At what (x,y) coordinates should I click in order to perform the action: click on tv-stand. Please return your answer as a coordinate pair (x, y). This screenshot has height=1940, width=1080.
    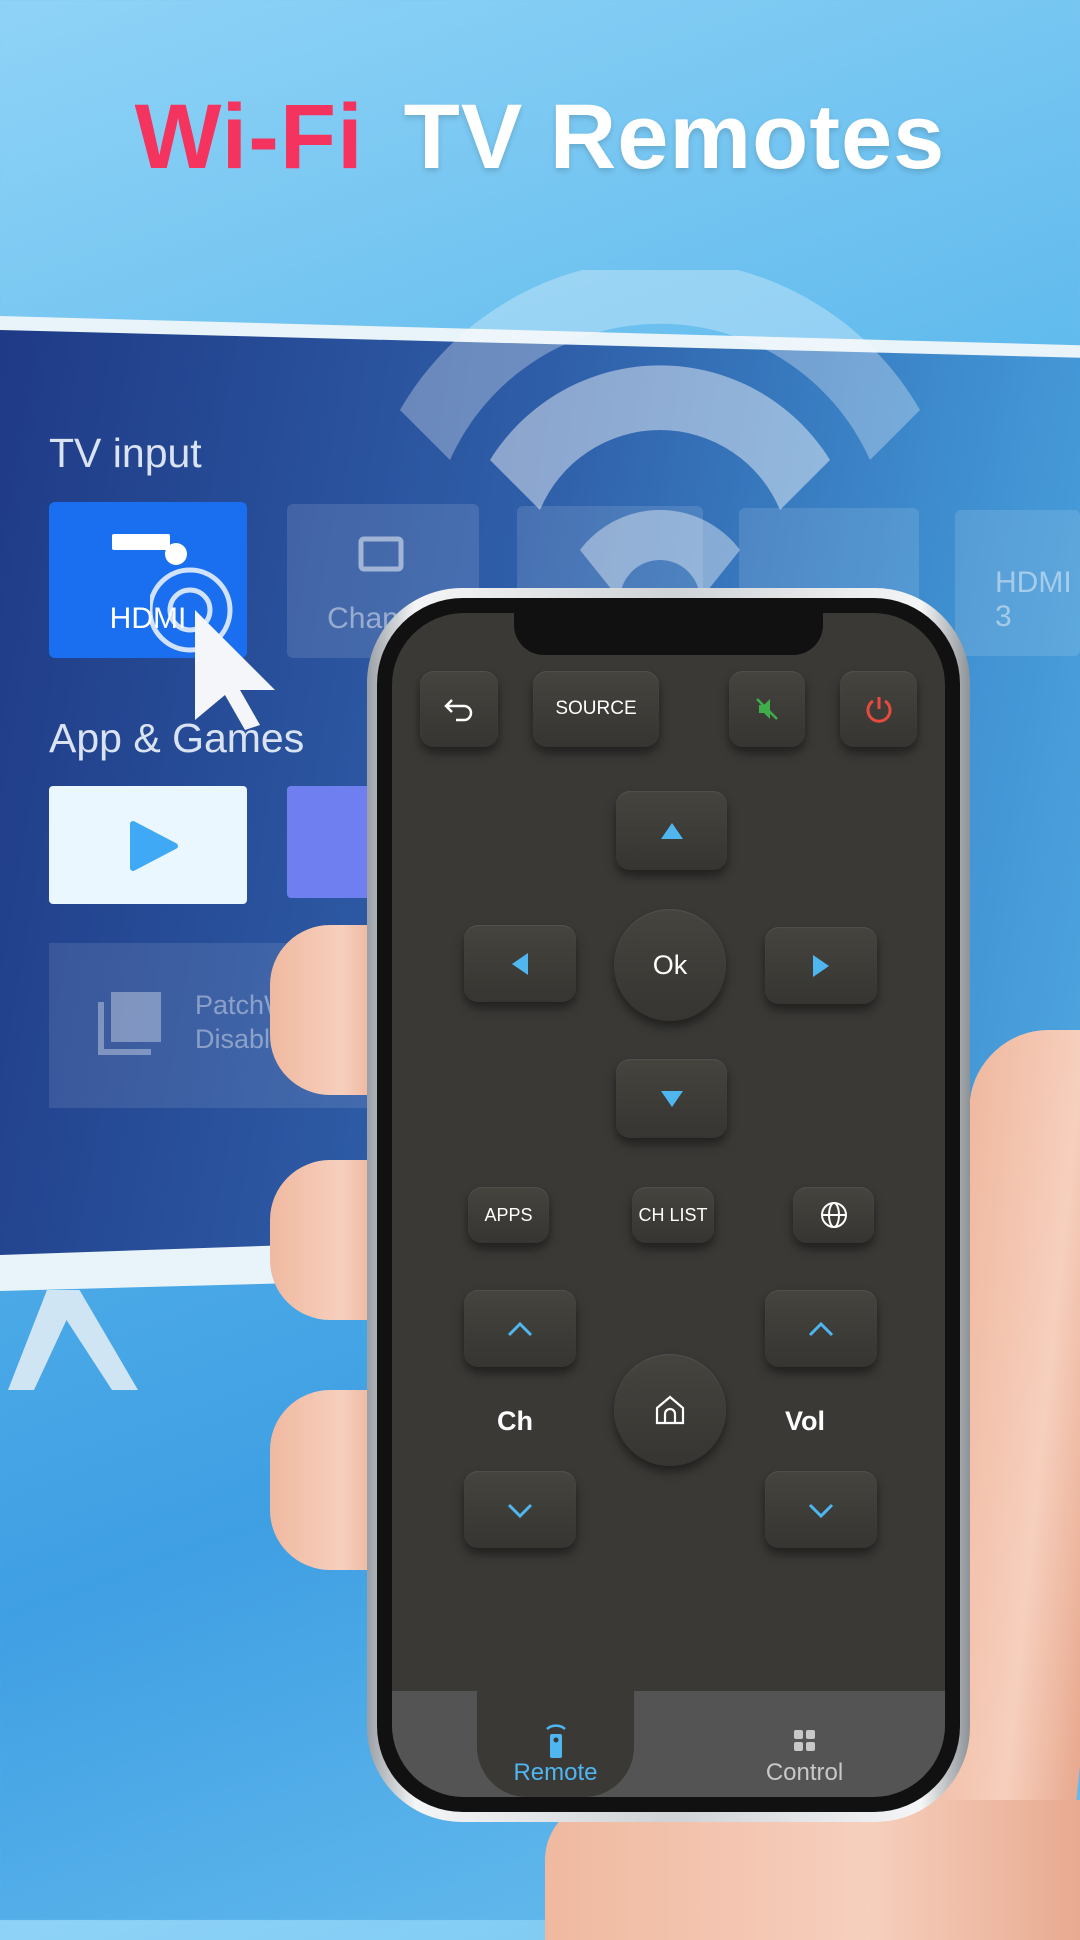
    Looking at the image, I should click on (73, 1340).